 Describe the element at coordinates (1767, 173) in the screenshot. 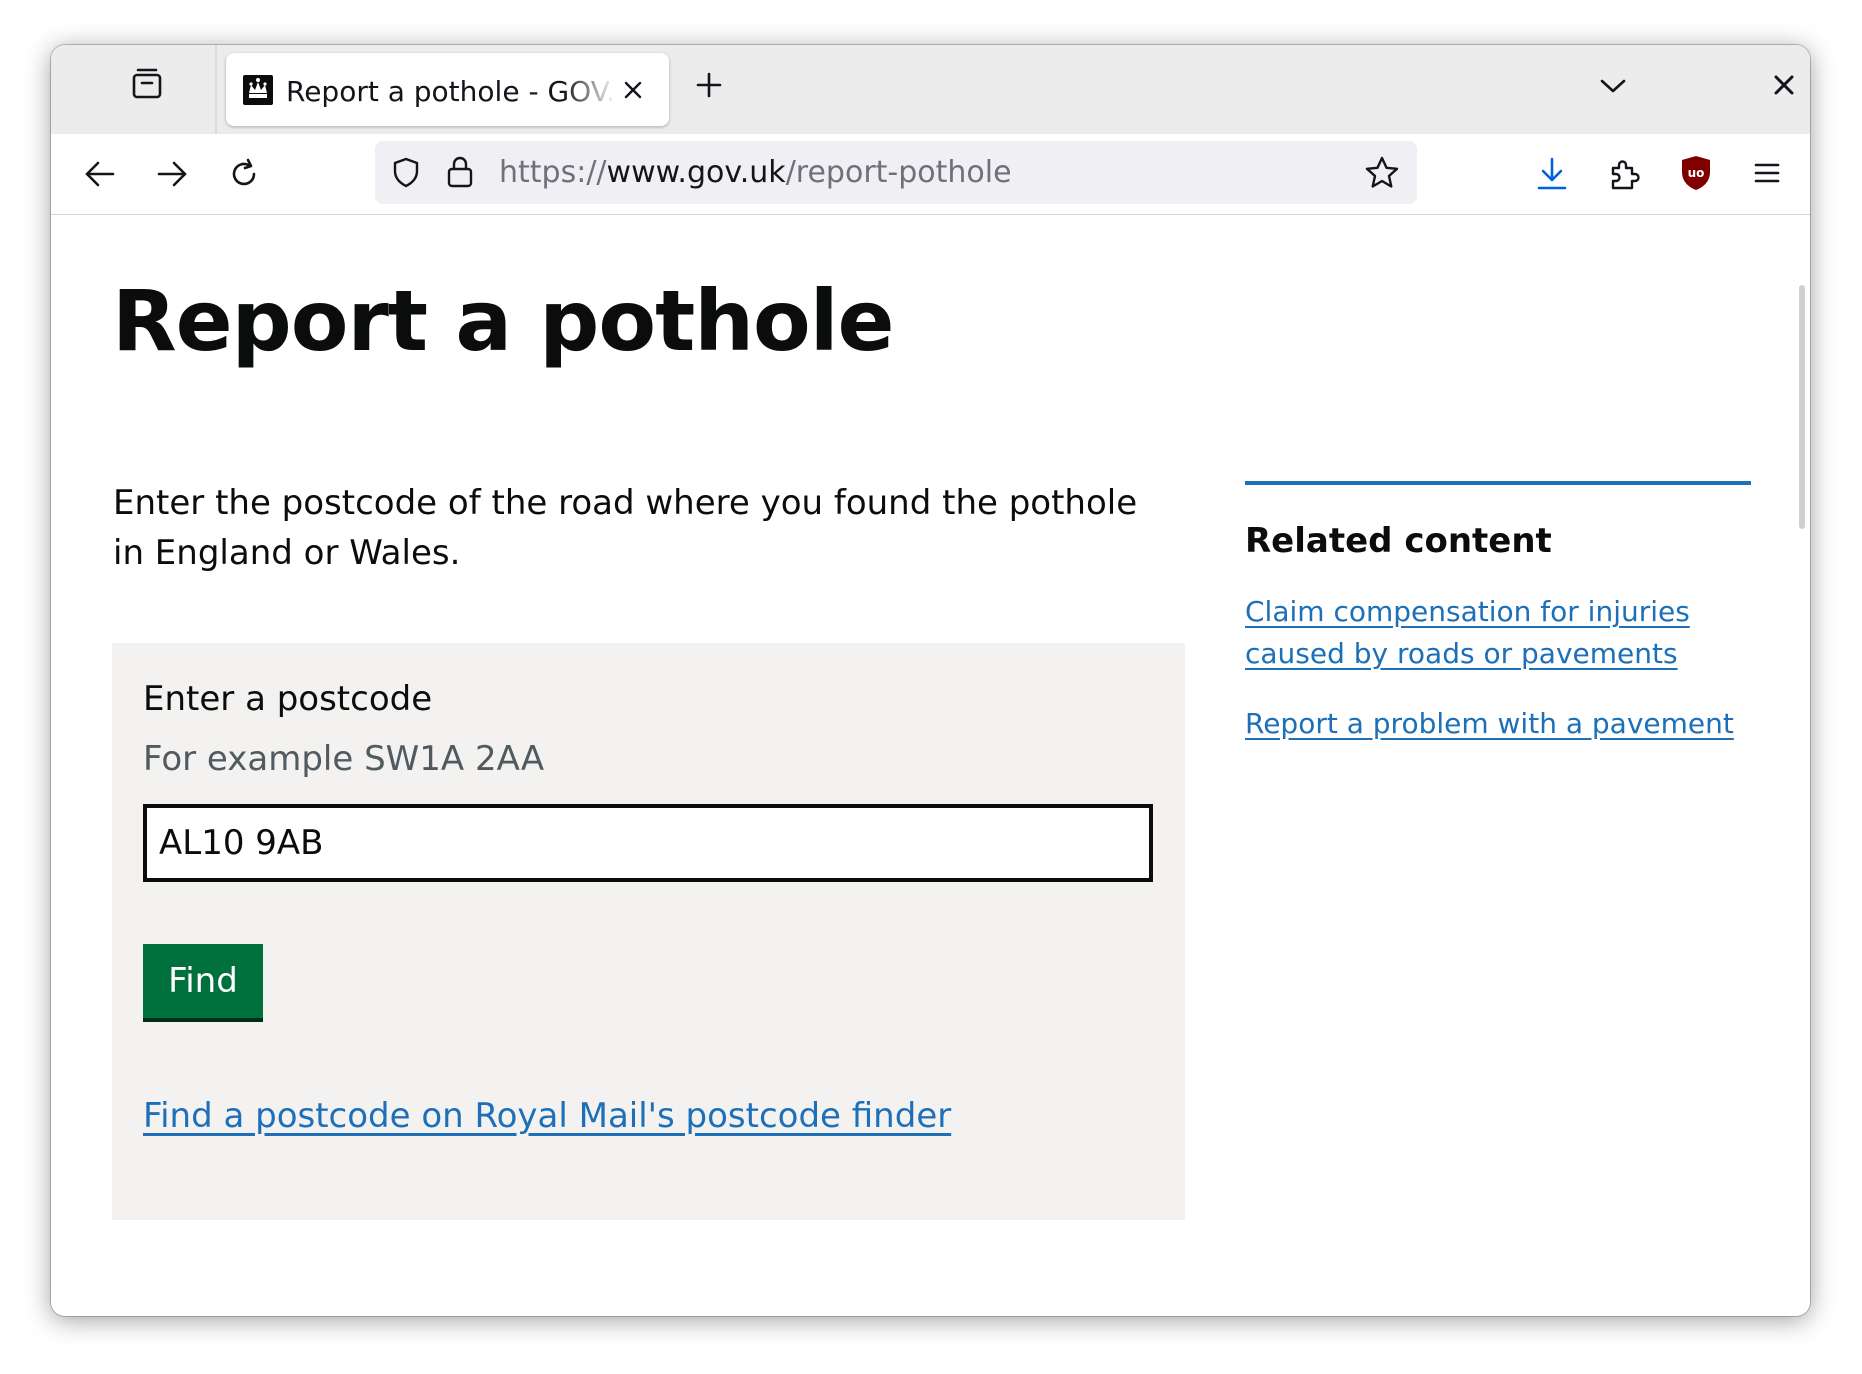

I see `hamburger-menu-icon` at that location.